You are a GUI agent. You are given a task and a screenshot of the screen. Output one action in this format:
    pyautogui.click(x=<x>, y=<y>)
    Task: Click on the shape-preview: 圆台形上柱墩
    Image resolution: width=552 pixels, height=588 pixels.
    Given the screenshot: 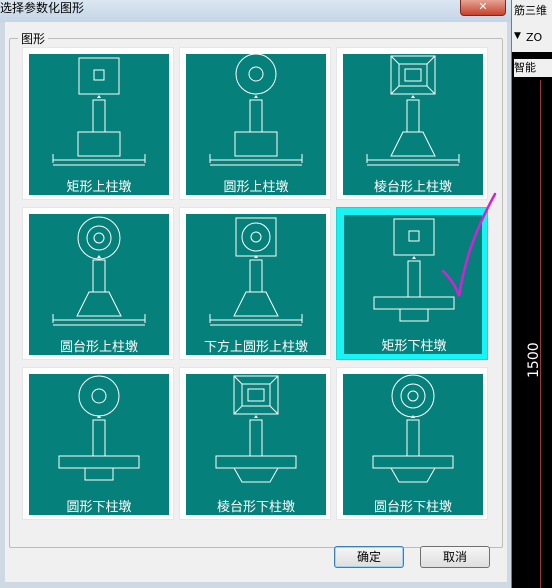 What is the action you would take?
    pyautogui.click(x=99, y=284)
    